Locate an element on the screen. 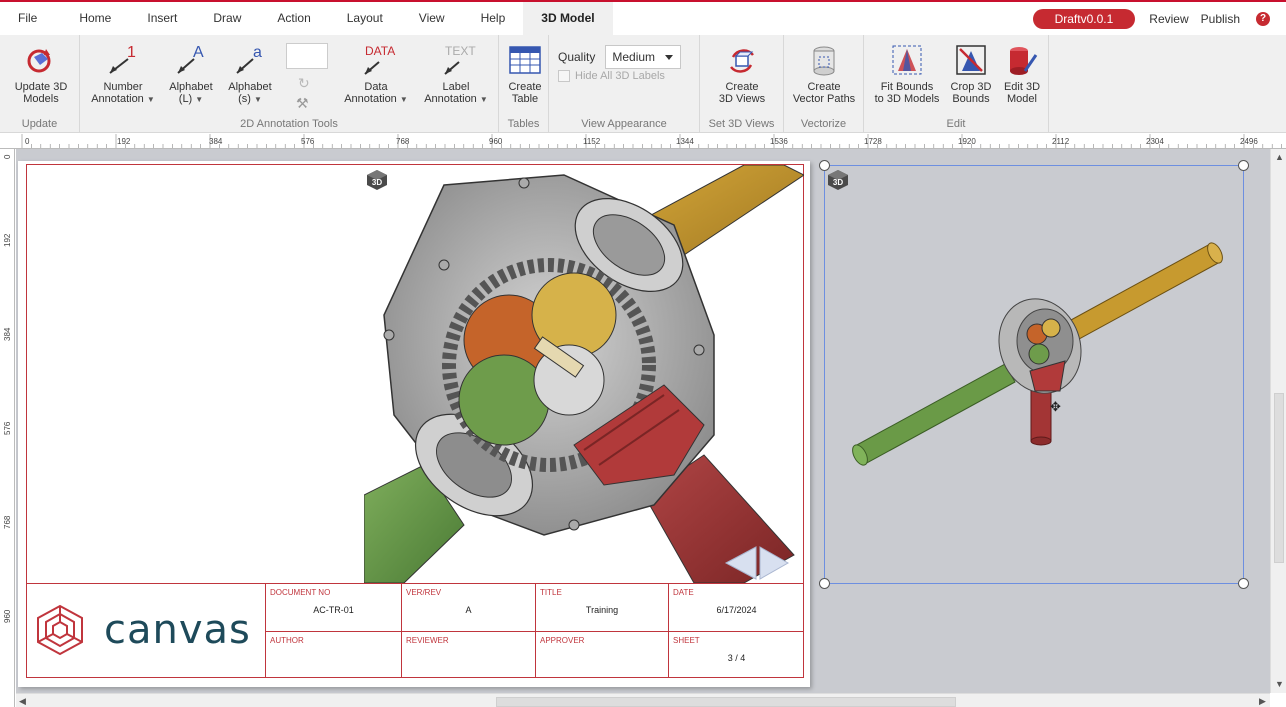  vertical-scroll-thumb is located at coordinates (1279, 478).